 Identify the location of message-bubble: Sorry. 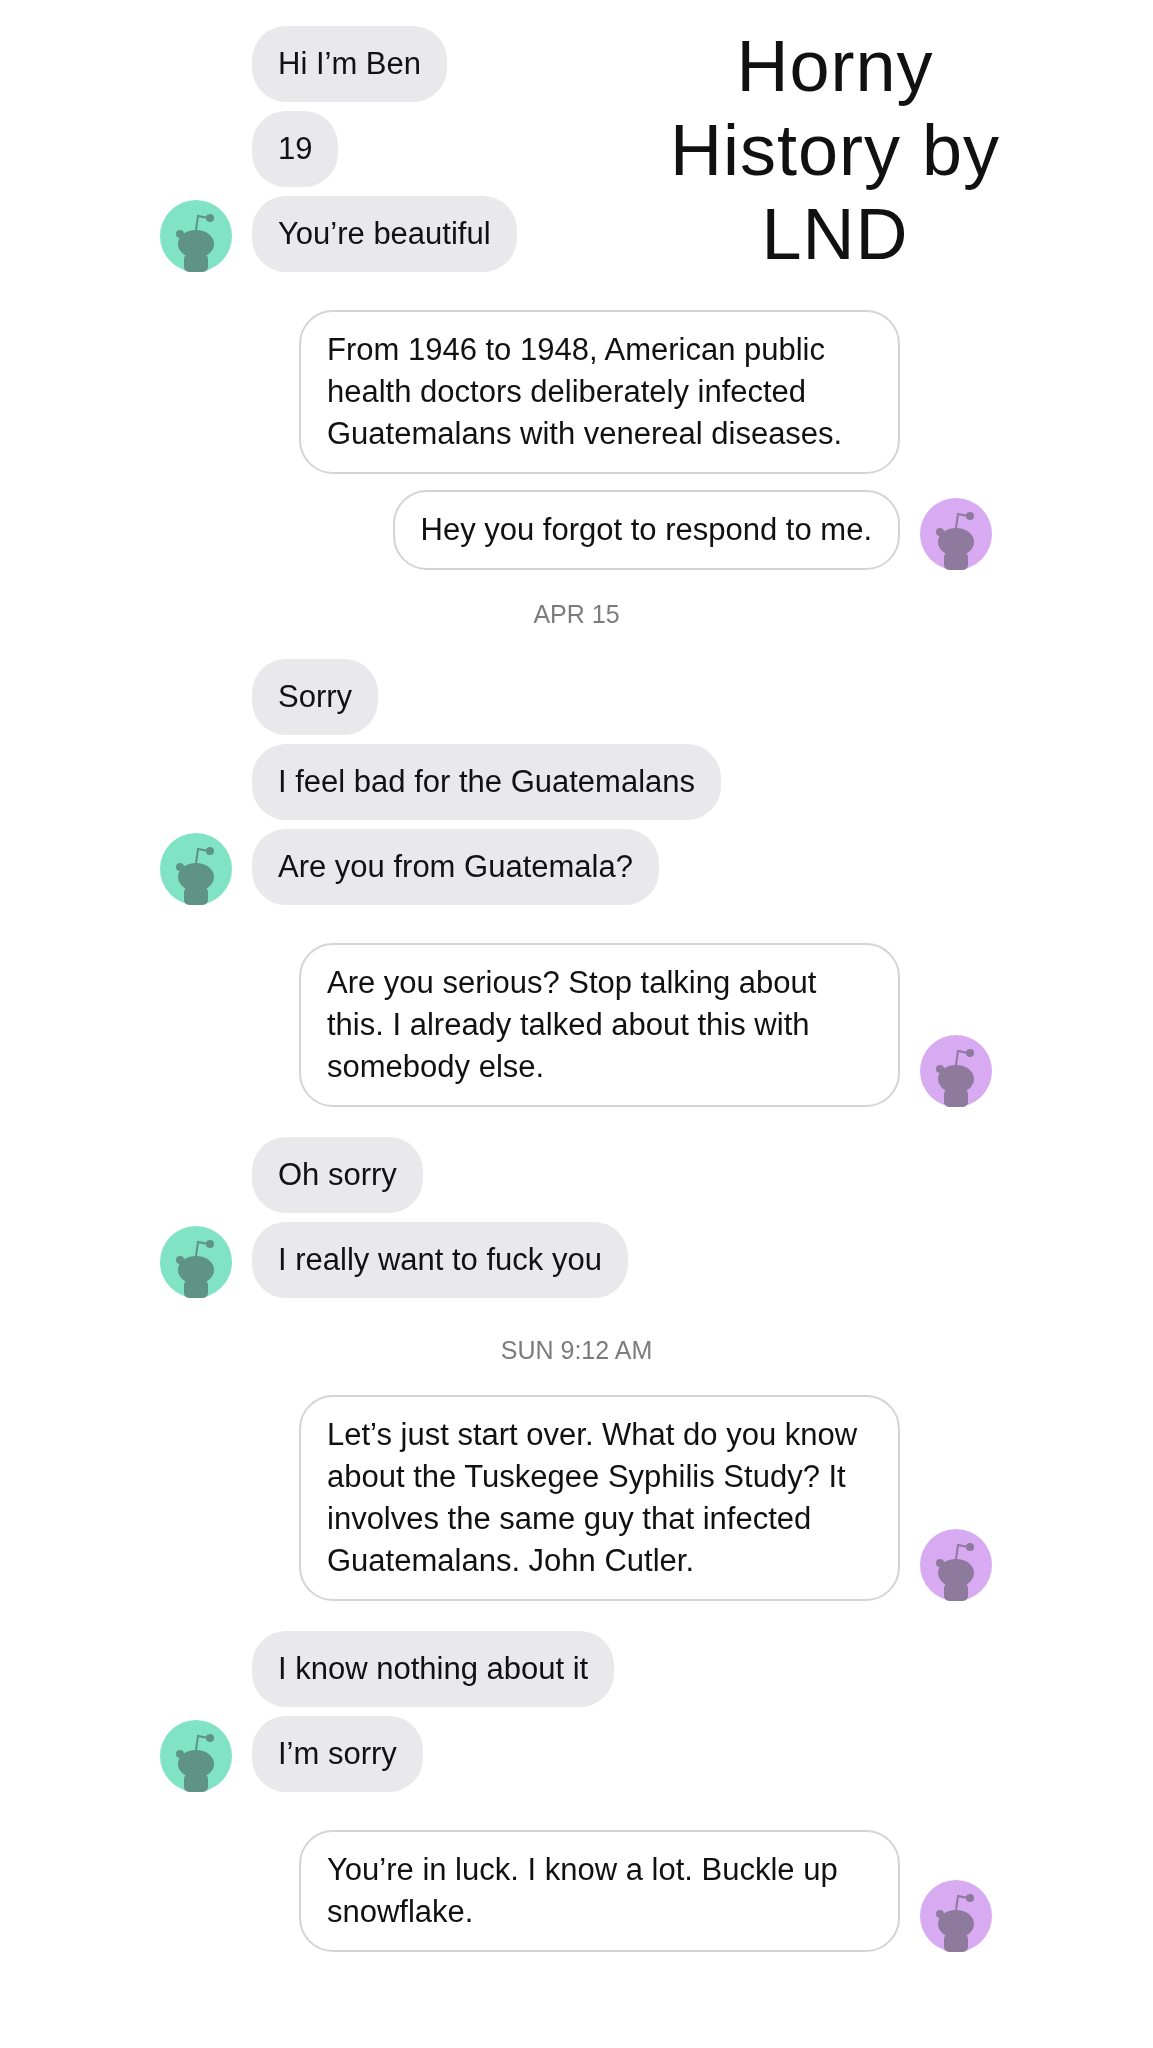
(315, 697).